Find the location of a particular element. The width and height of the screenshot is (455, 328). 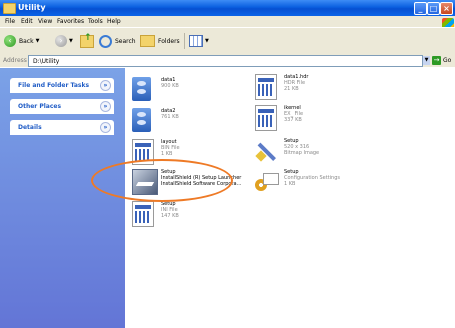

file-item-setup-ini: Setup INI File 147 KB is located at coordinates (198, 216).